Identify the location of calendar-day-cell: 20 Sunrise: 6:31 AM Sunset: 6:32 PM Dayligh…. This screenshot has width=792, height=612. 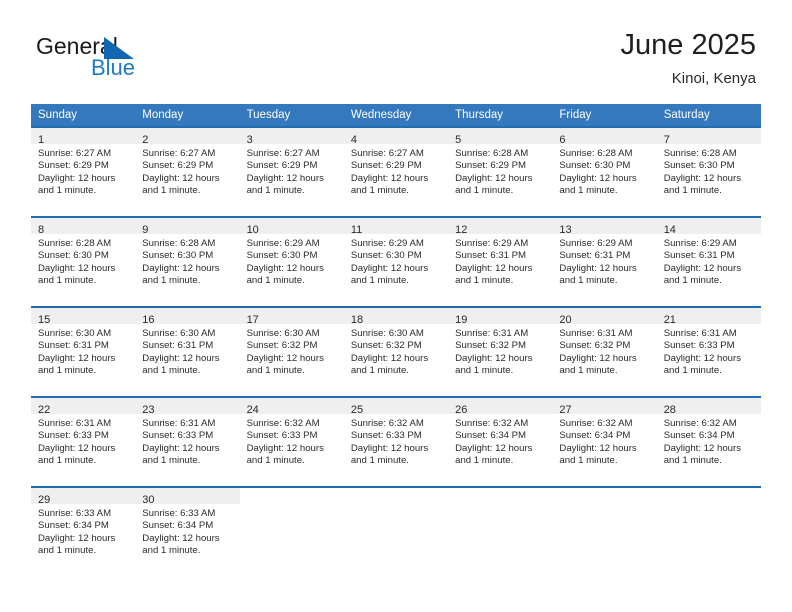
(604, 351).